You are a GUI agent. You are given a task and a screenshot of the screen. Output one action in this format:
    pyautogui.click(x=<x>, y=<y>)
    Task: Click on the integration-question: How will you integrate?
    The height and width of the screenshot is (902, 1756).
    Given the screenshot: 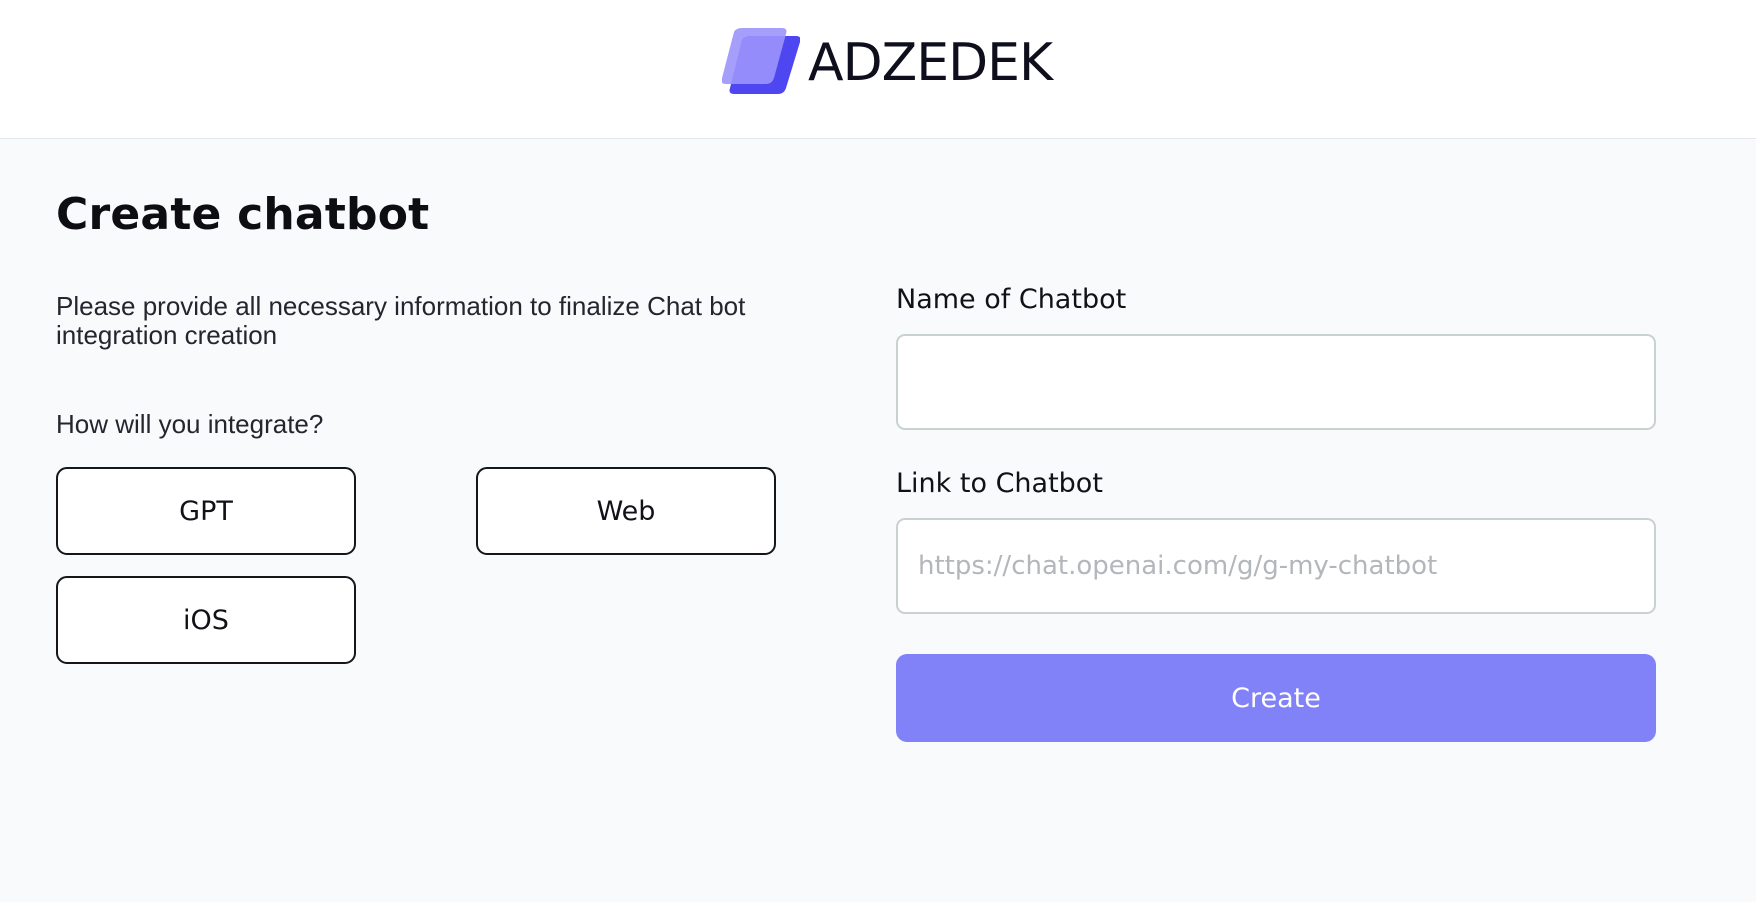 What is the action you would take?
    pyautogui.click(x=190, y=424)
    